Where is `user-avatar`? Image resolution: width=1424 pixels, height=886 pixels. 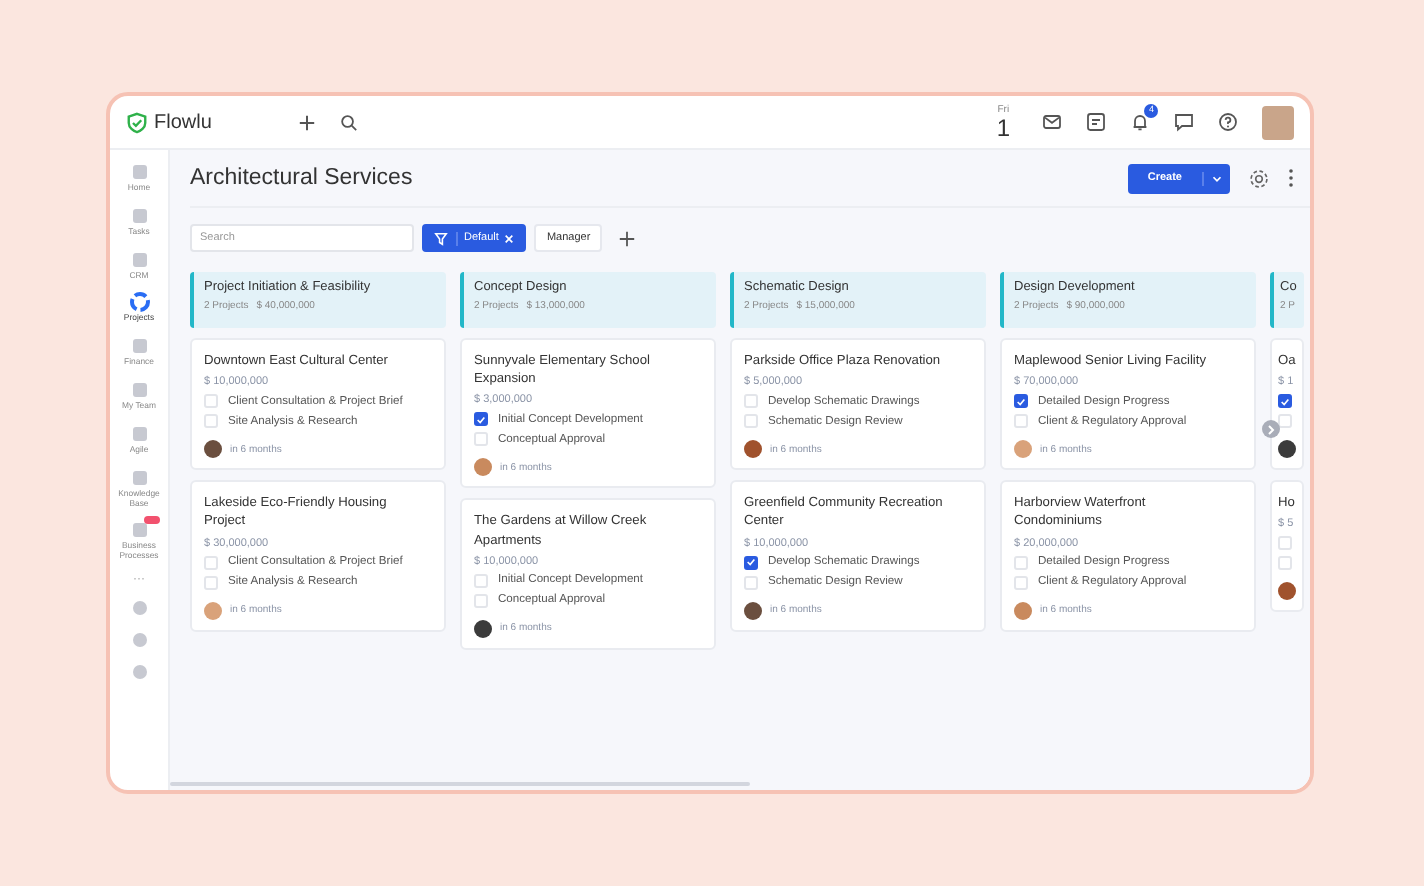
user-avatar is located at coordinates (1278, 122).